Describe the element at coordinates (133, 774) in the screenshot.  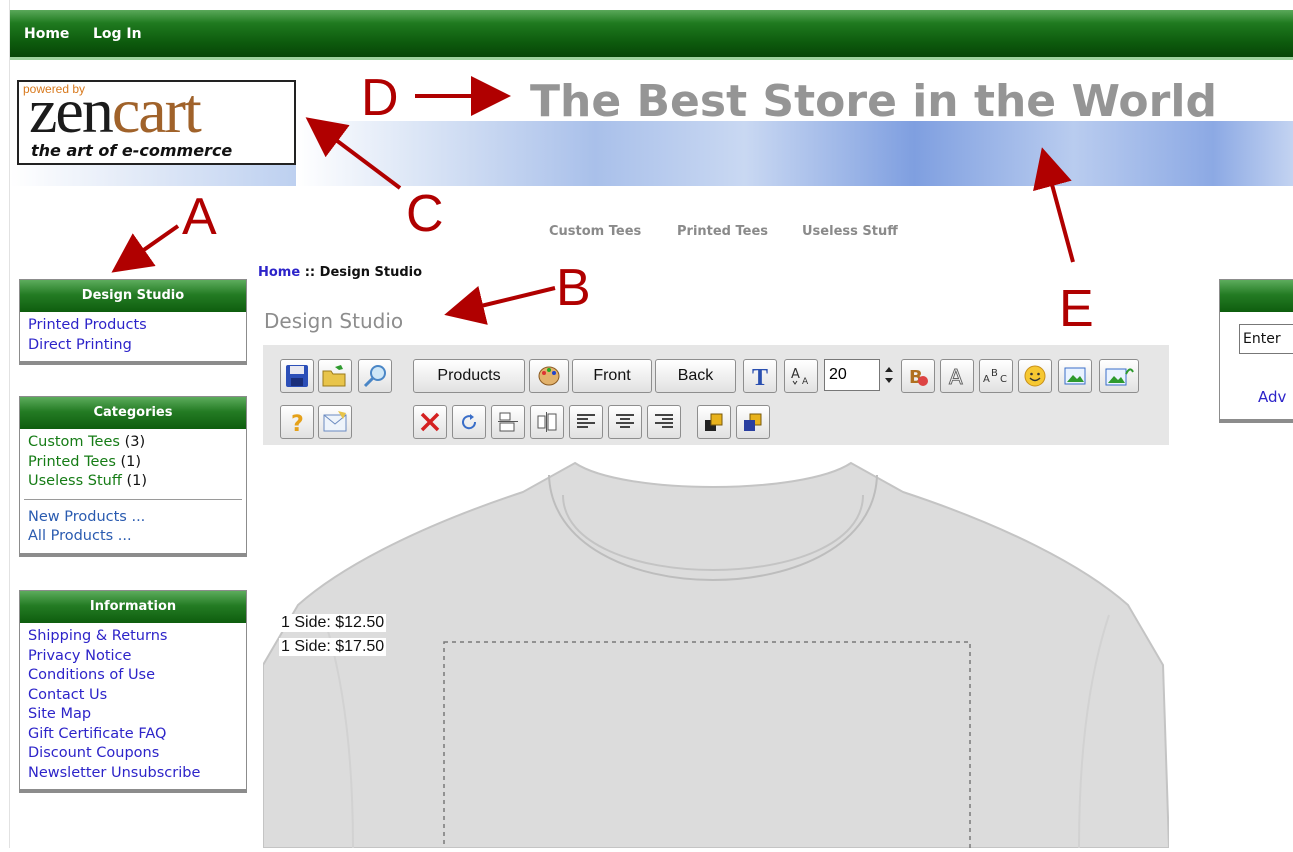
I see `link-newsletter-unsubscribe: Newsletter Unsubscribe` at that location.